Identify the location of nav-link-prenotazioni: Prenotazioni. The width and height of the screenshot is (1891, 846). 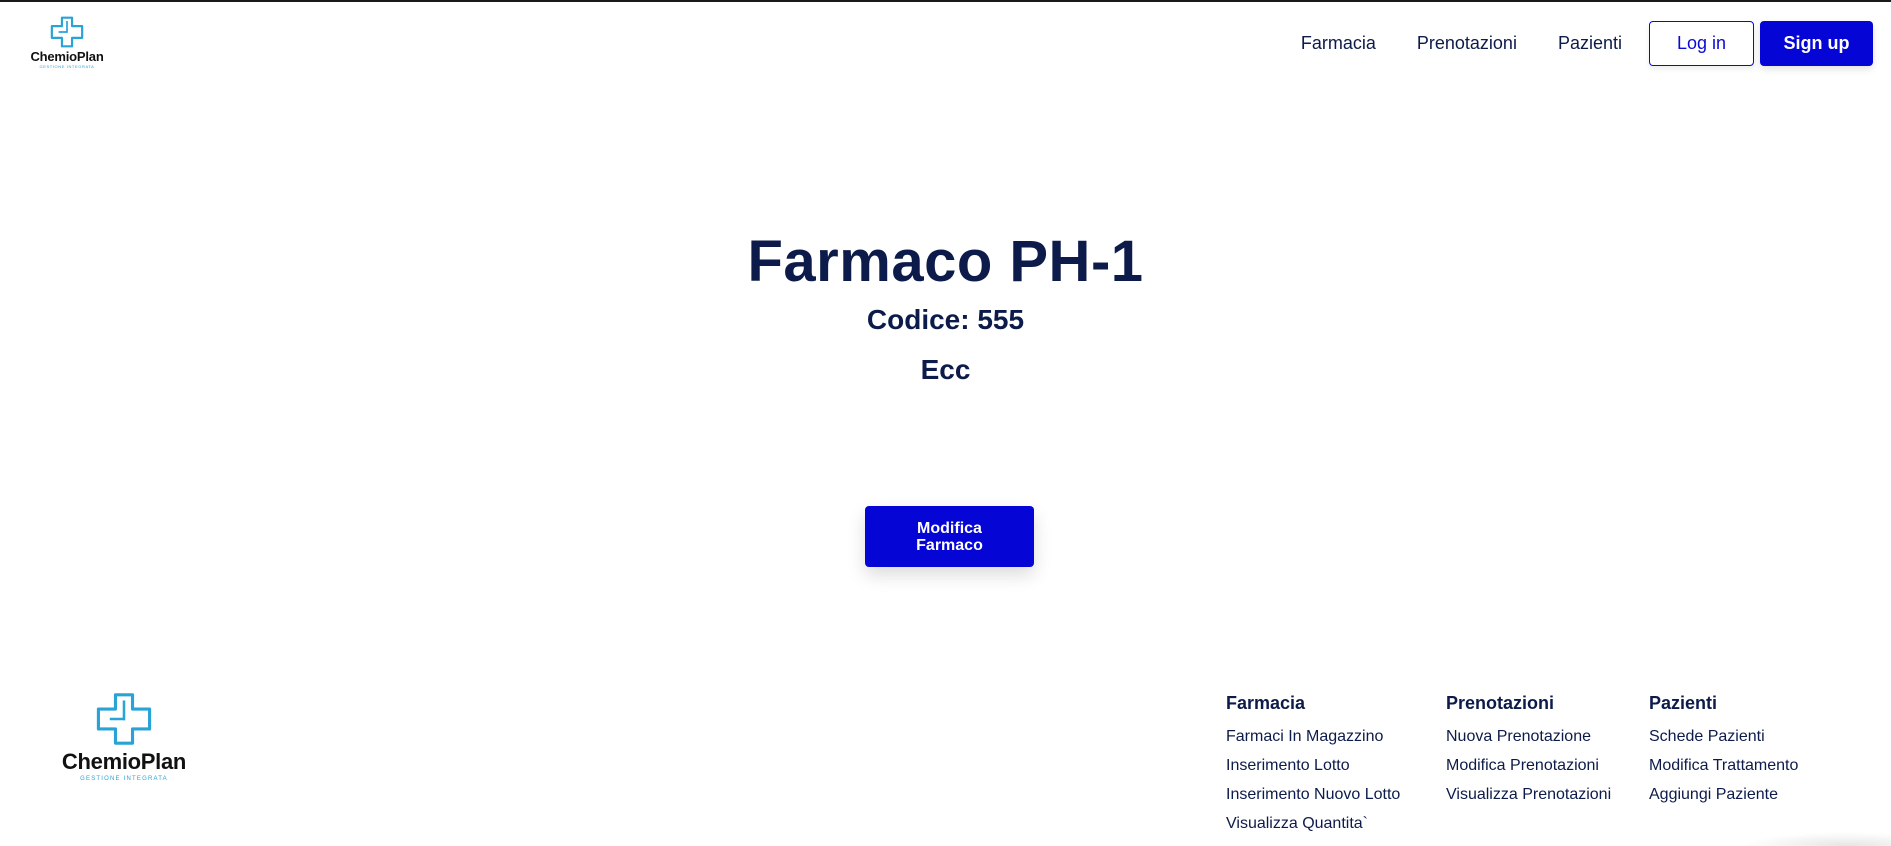
(1467, 43).